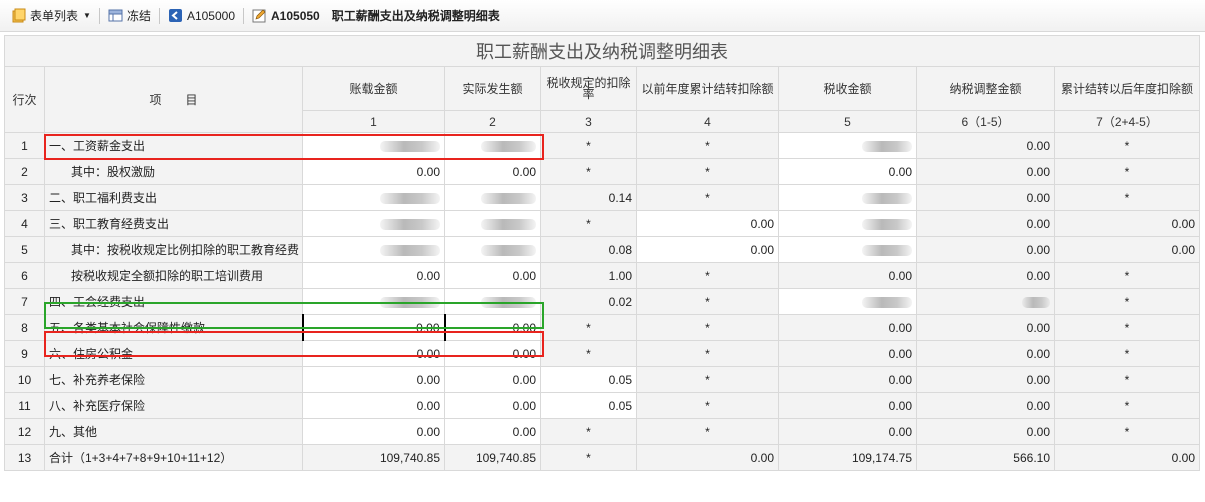 The image size is (1205, 502). Describe the element at coordinates (24, 197) in the screenshot. I see `row-number: 3` at that location.